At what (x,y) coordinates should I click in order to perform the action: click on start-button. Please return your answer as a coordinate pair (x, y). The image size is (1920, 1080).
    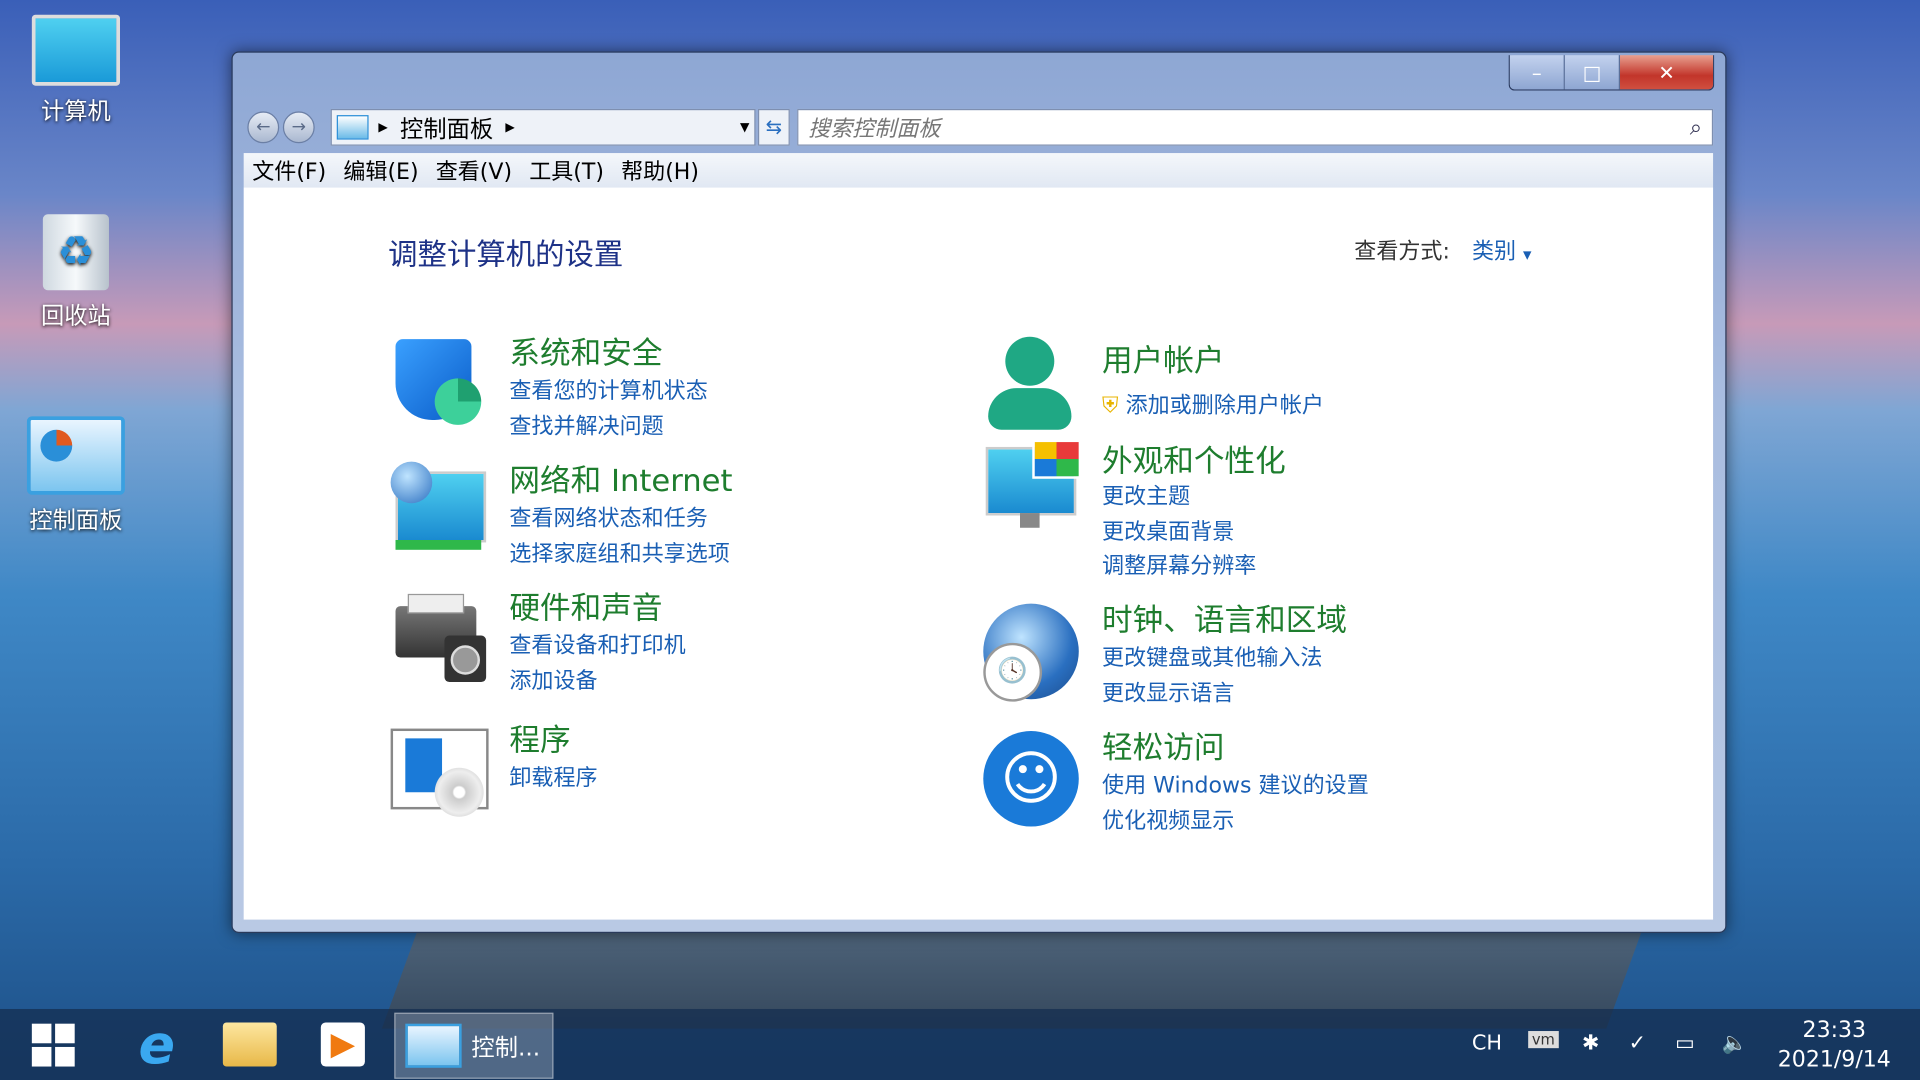
    Looking at the image, I should click on (52, 1045).